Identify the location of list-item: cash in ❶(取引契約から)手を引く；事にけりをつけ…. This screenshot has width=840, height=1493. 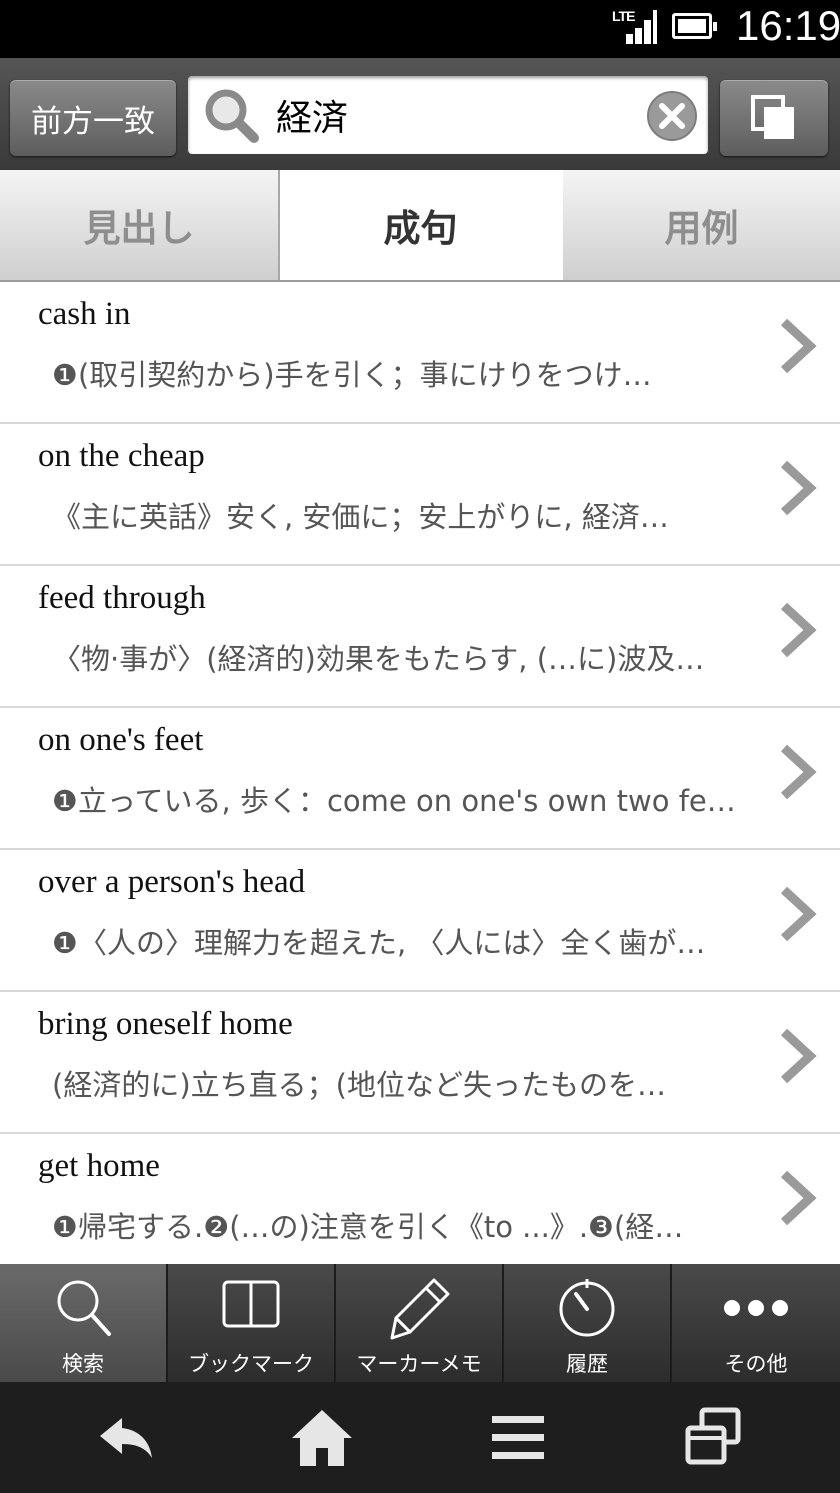
(420, 353).